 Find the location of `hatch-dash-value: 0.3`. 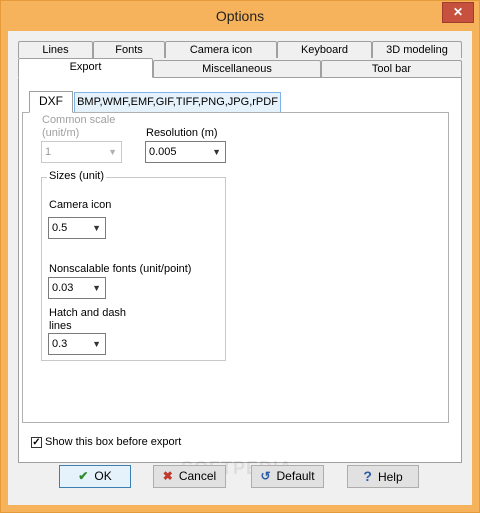

hatch-dash-value: 0.3 is located at coordinates (60, 344).